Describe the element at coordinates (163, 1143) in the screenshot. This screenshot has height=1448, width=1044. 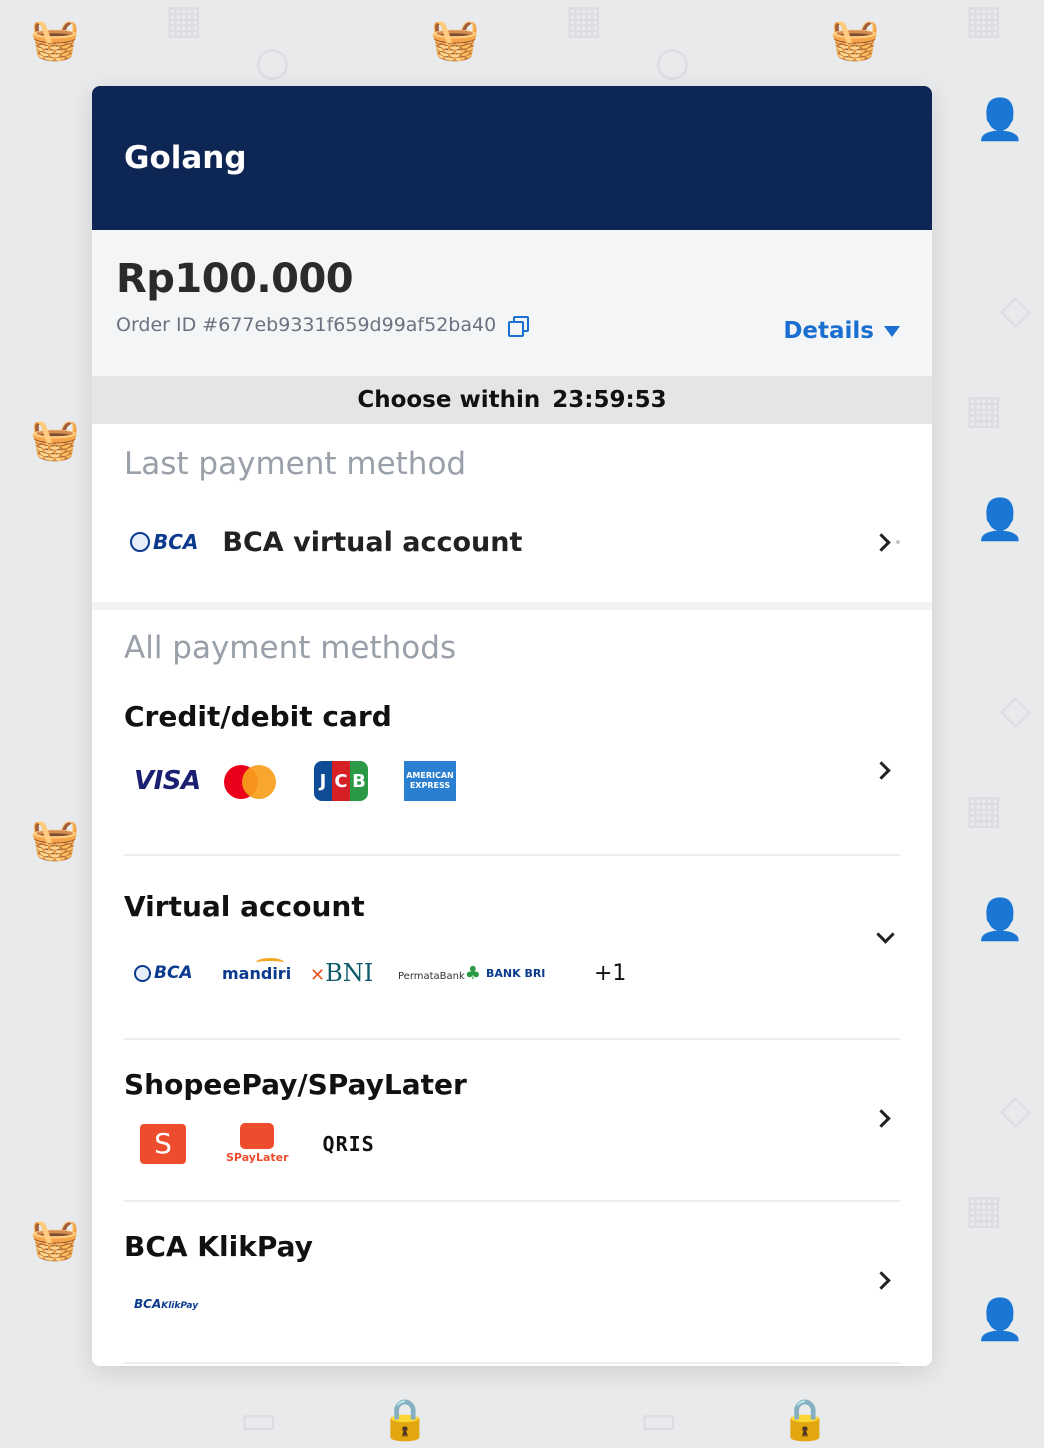
I see `shopeepay-logo: S` at that location.